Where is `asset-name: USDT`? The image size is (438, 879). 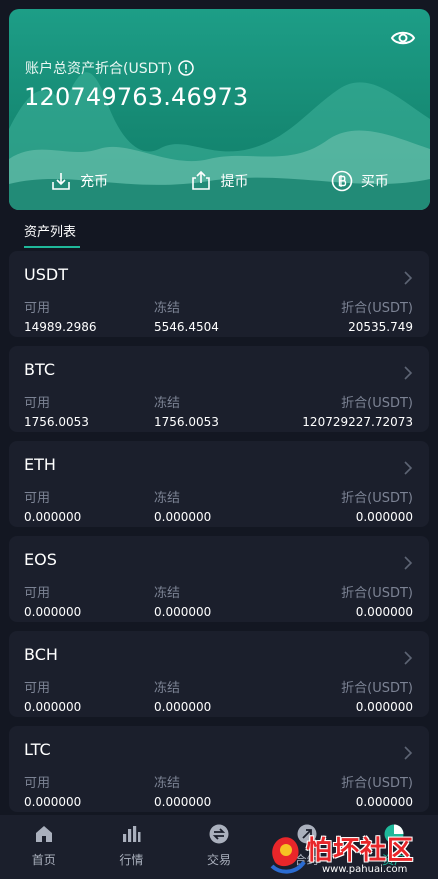 asset-name: USDT is located at coordinates (46, 274).